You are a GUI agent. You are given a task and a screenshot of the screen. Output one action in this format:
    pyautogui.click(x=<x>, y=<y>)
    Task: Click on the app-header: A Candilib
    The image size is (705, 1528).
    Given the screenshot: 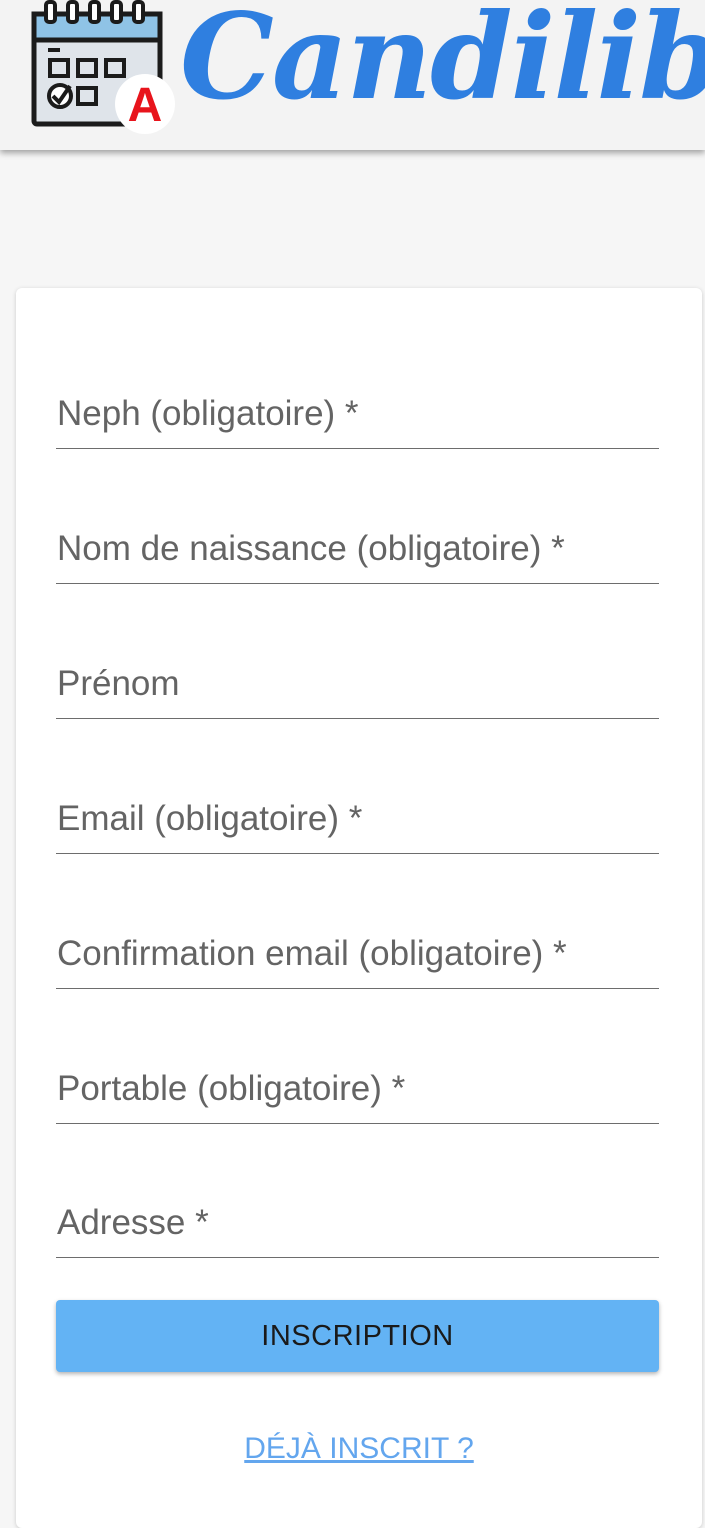 What is the action you would take?
    pyautogui.click(x=352, y=75)
    